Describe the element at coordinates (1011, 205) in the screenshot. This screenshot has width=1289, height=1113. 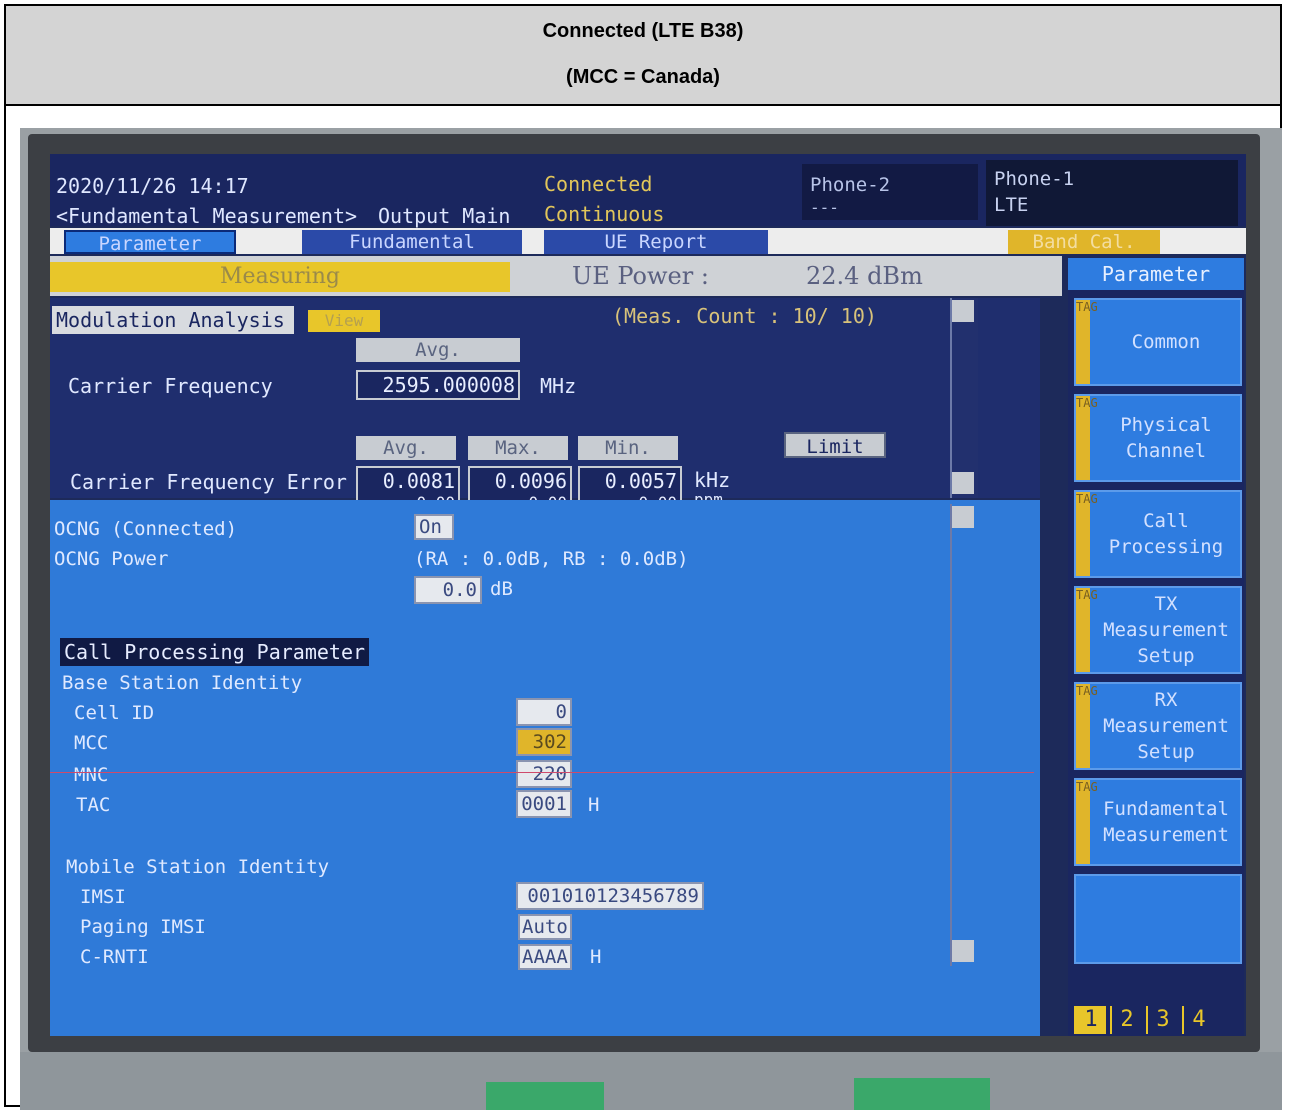
I see `phone1-value: LTE` at that location.